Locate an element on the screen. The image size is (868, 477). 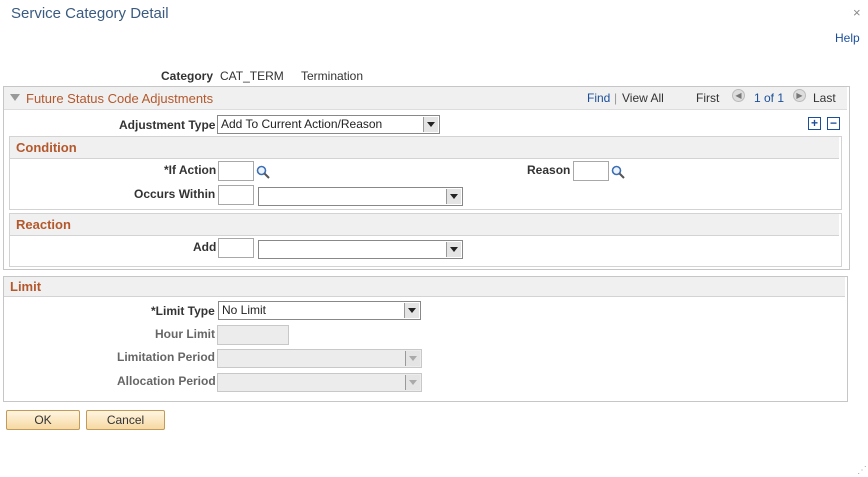
page-title: Service Category Detail is located at coordinates (90, 13).